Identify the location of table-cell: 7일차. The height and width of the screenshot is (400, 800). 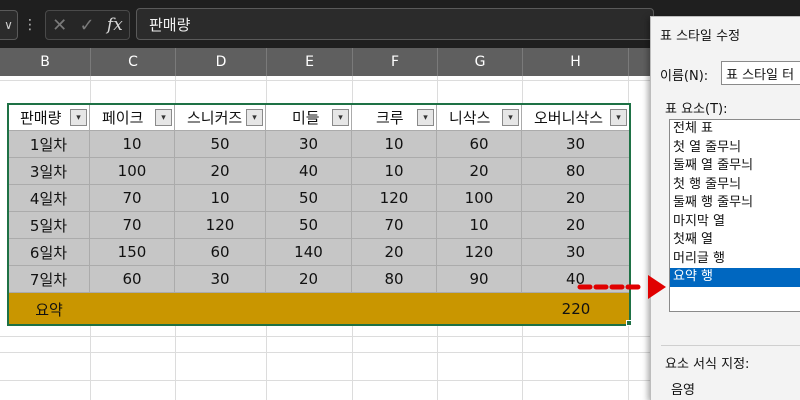
(49, 279).